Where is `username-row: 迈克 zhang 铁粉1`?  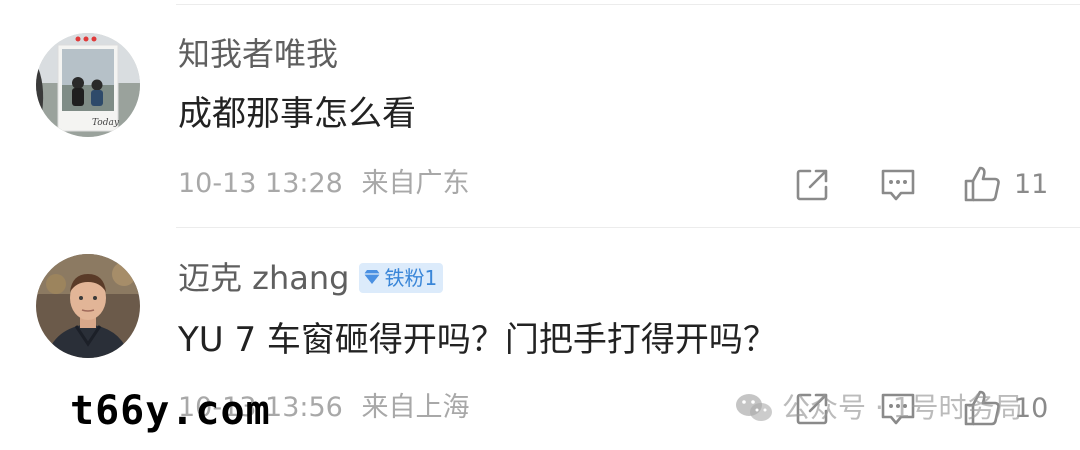
username-row: 迈克 zhang 铁粉1 is located at coordinates (311, 278).